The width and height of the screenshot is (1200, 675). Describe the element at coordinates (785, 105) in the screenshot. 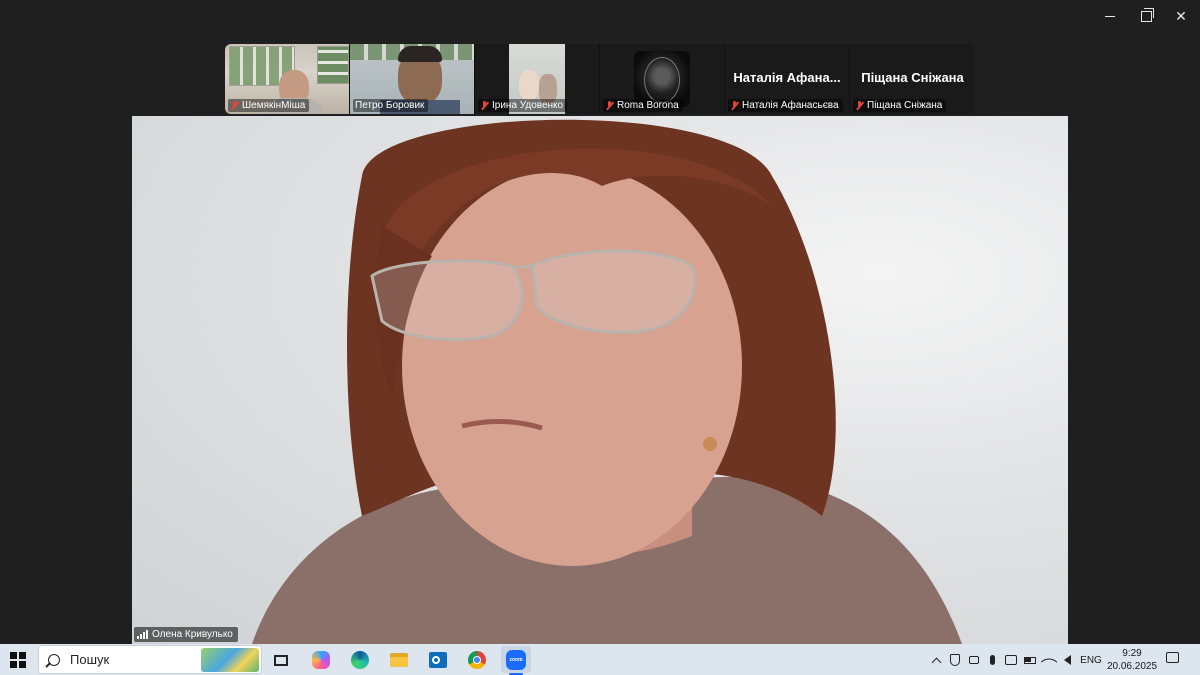

I see `participant-name-label: Наталія Афанасьєва` at that location.